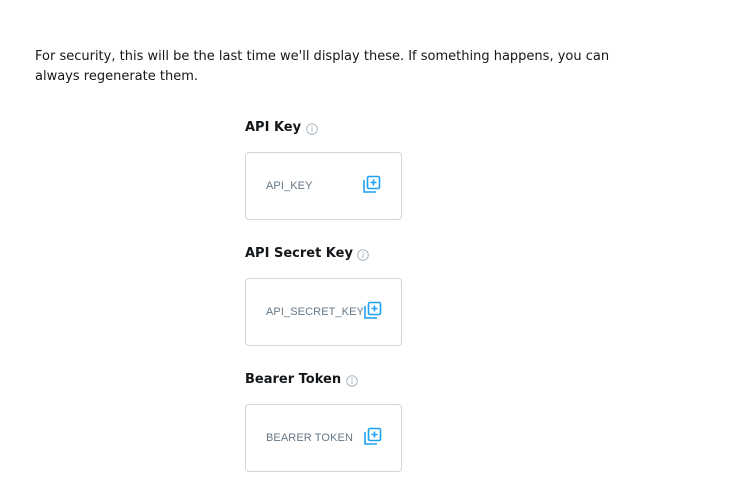  I want to click on api-key-copy-button, so click(372, 184).